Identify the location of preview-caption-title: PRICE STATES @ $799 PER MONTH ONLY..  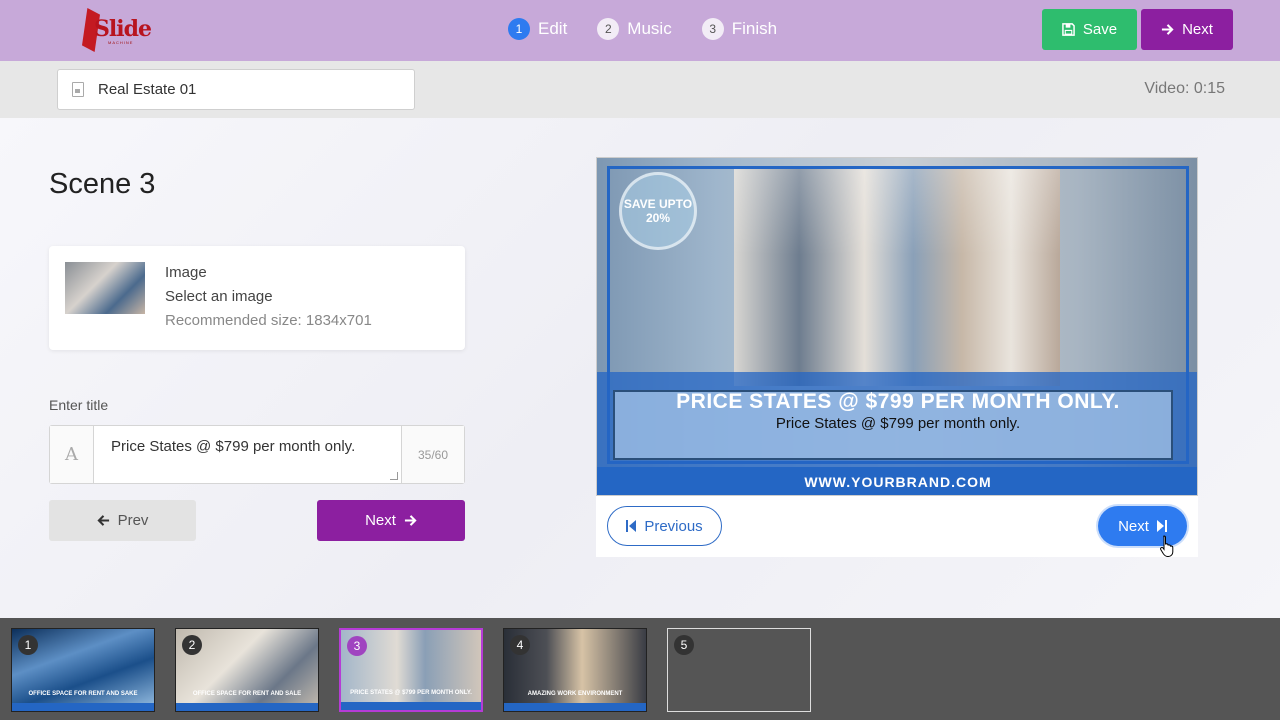
(898, 401).